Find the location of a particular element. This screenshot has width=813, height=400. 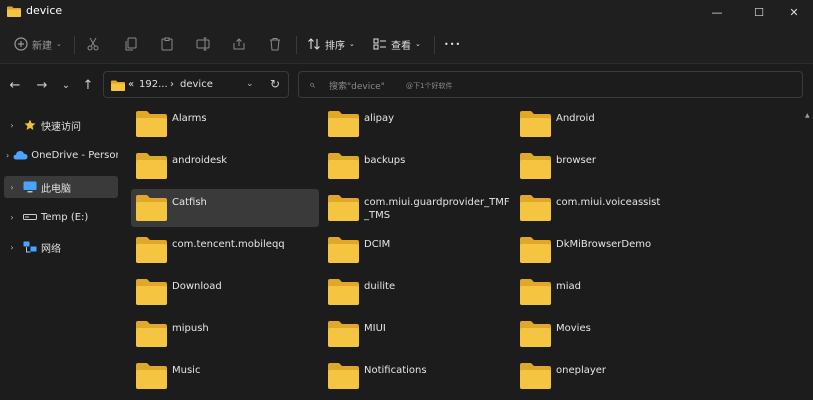

sidebar-item-label: 网络 is located at coordinates (51, 249).